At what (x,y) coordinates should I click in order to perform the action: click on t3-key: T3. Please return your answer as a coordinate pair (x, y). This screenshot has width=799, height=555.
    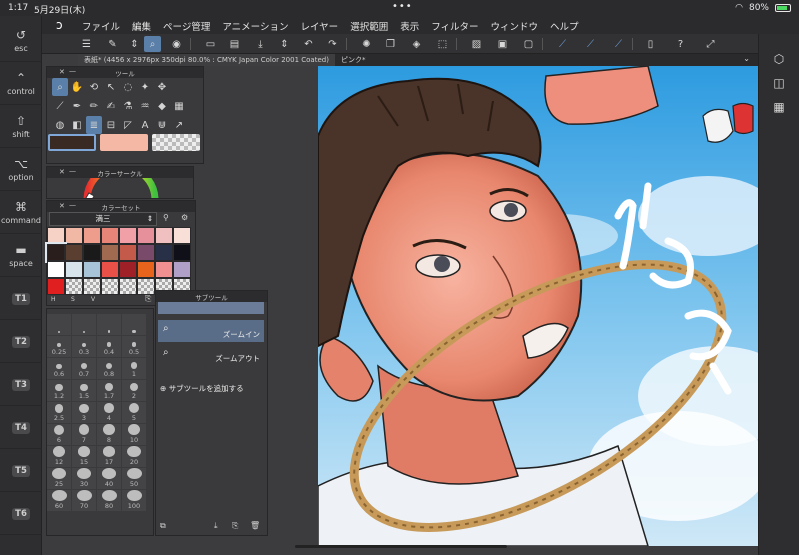
    Looking at the image, I should click on (21, 385).